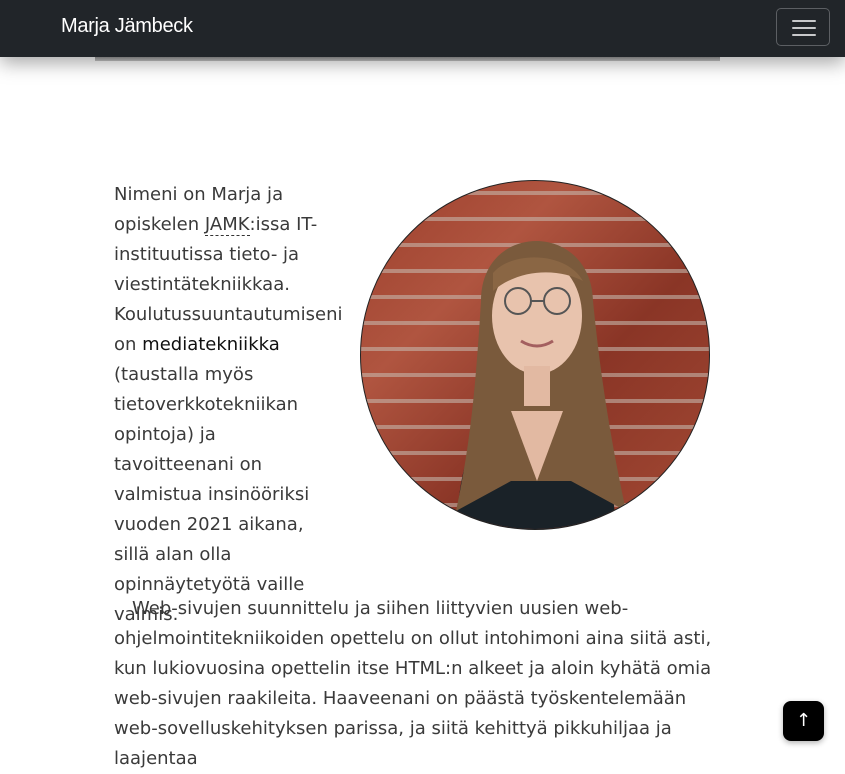 The image size is (845, 774). I want to click on jamk-abbreviation: JAMK, so click(227, 225).